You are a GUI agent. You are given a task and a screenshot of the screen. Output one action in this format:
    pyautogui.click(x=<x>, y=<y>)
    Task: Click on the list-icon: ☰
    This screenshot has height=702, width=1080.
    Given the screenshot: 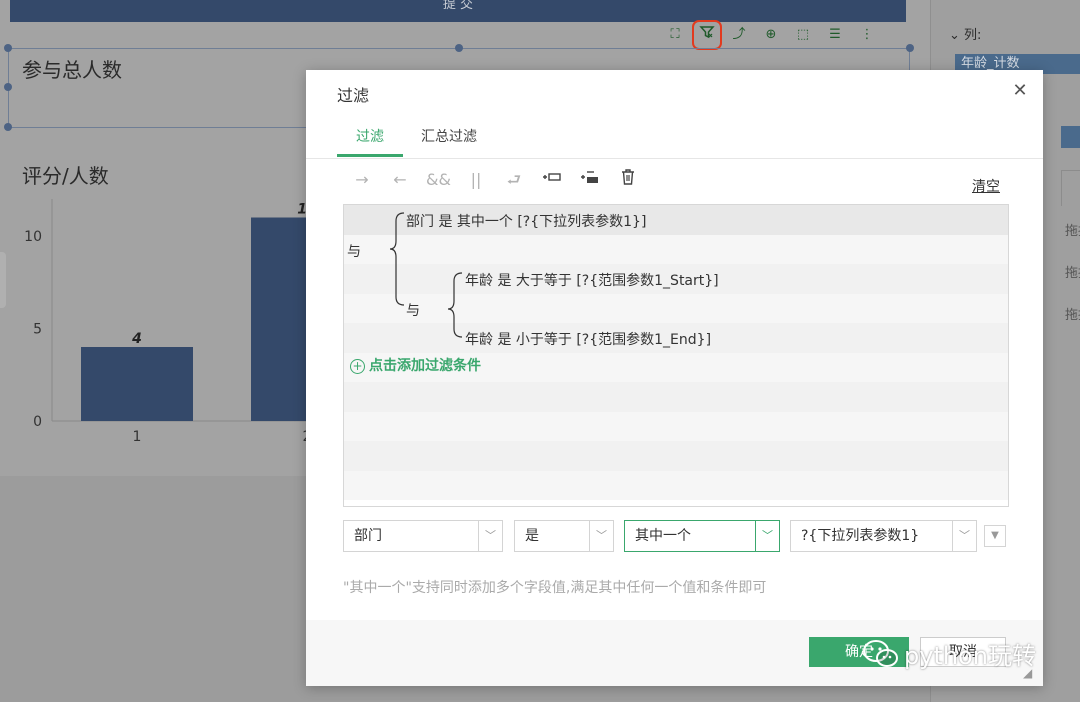 What is the action you would take?
    pyautogui.click(x=835, y=35)
    